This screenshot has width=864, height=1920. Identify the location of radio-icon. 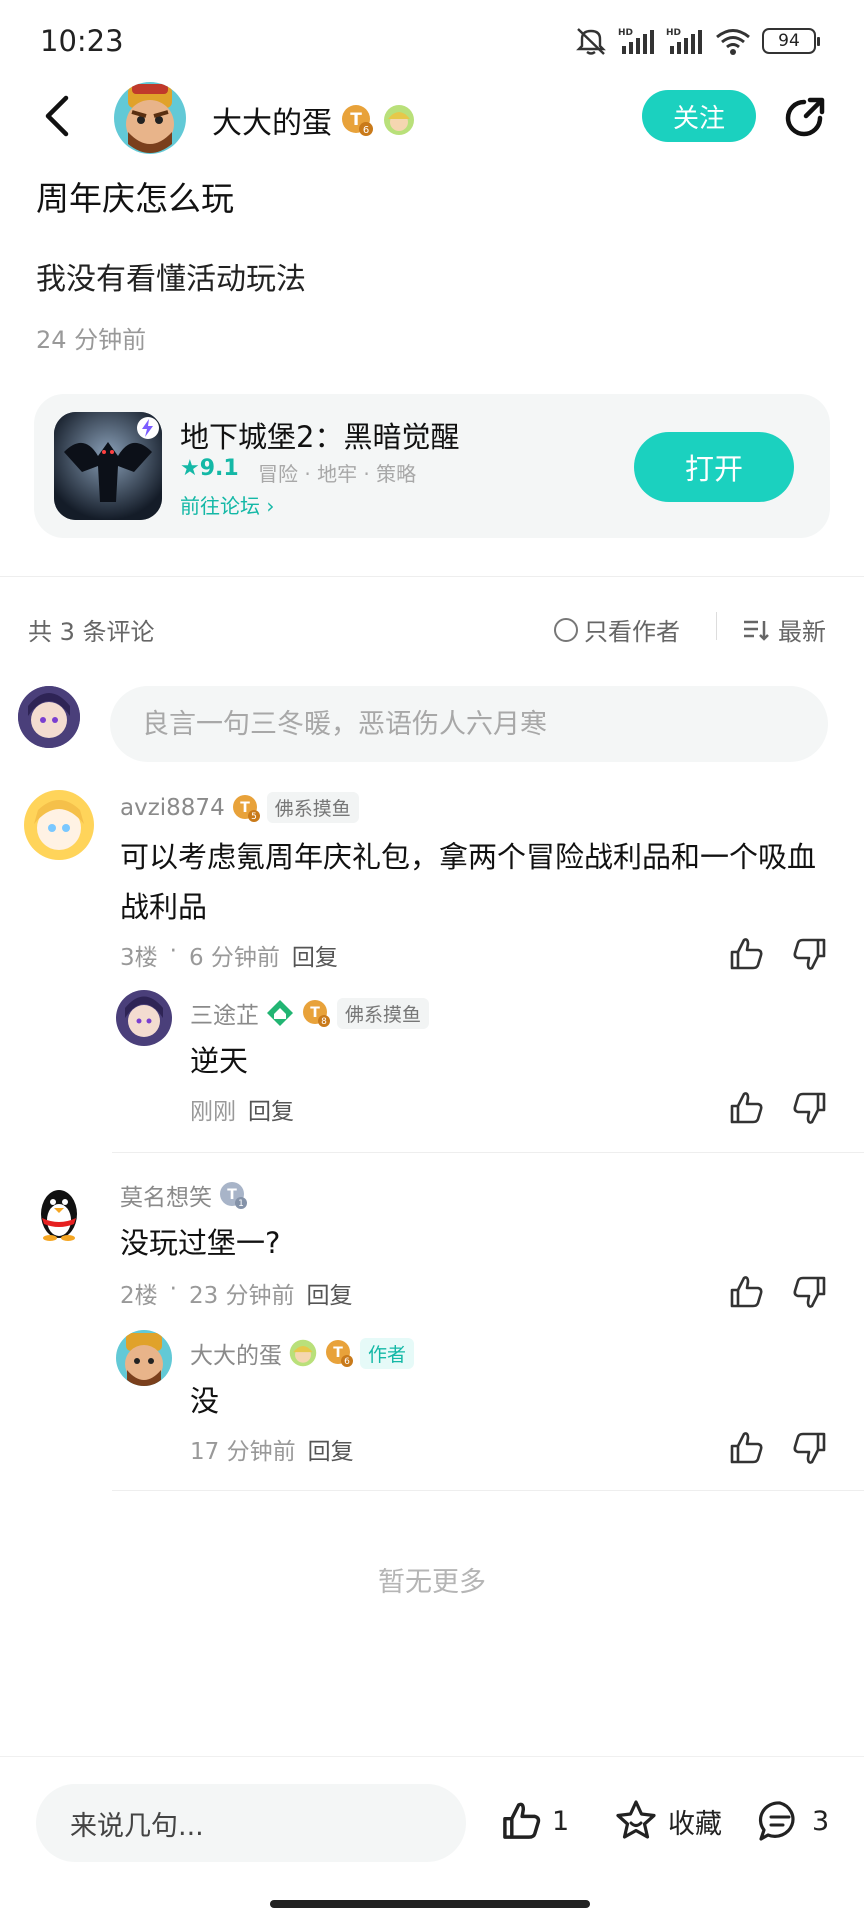
(566, 629).